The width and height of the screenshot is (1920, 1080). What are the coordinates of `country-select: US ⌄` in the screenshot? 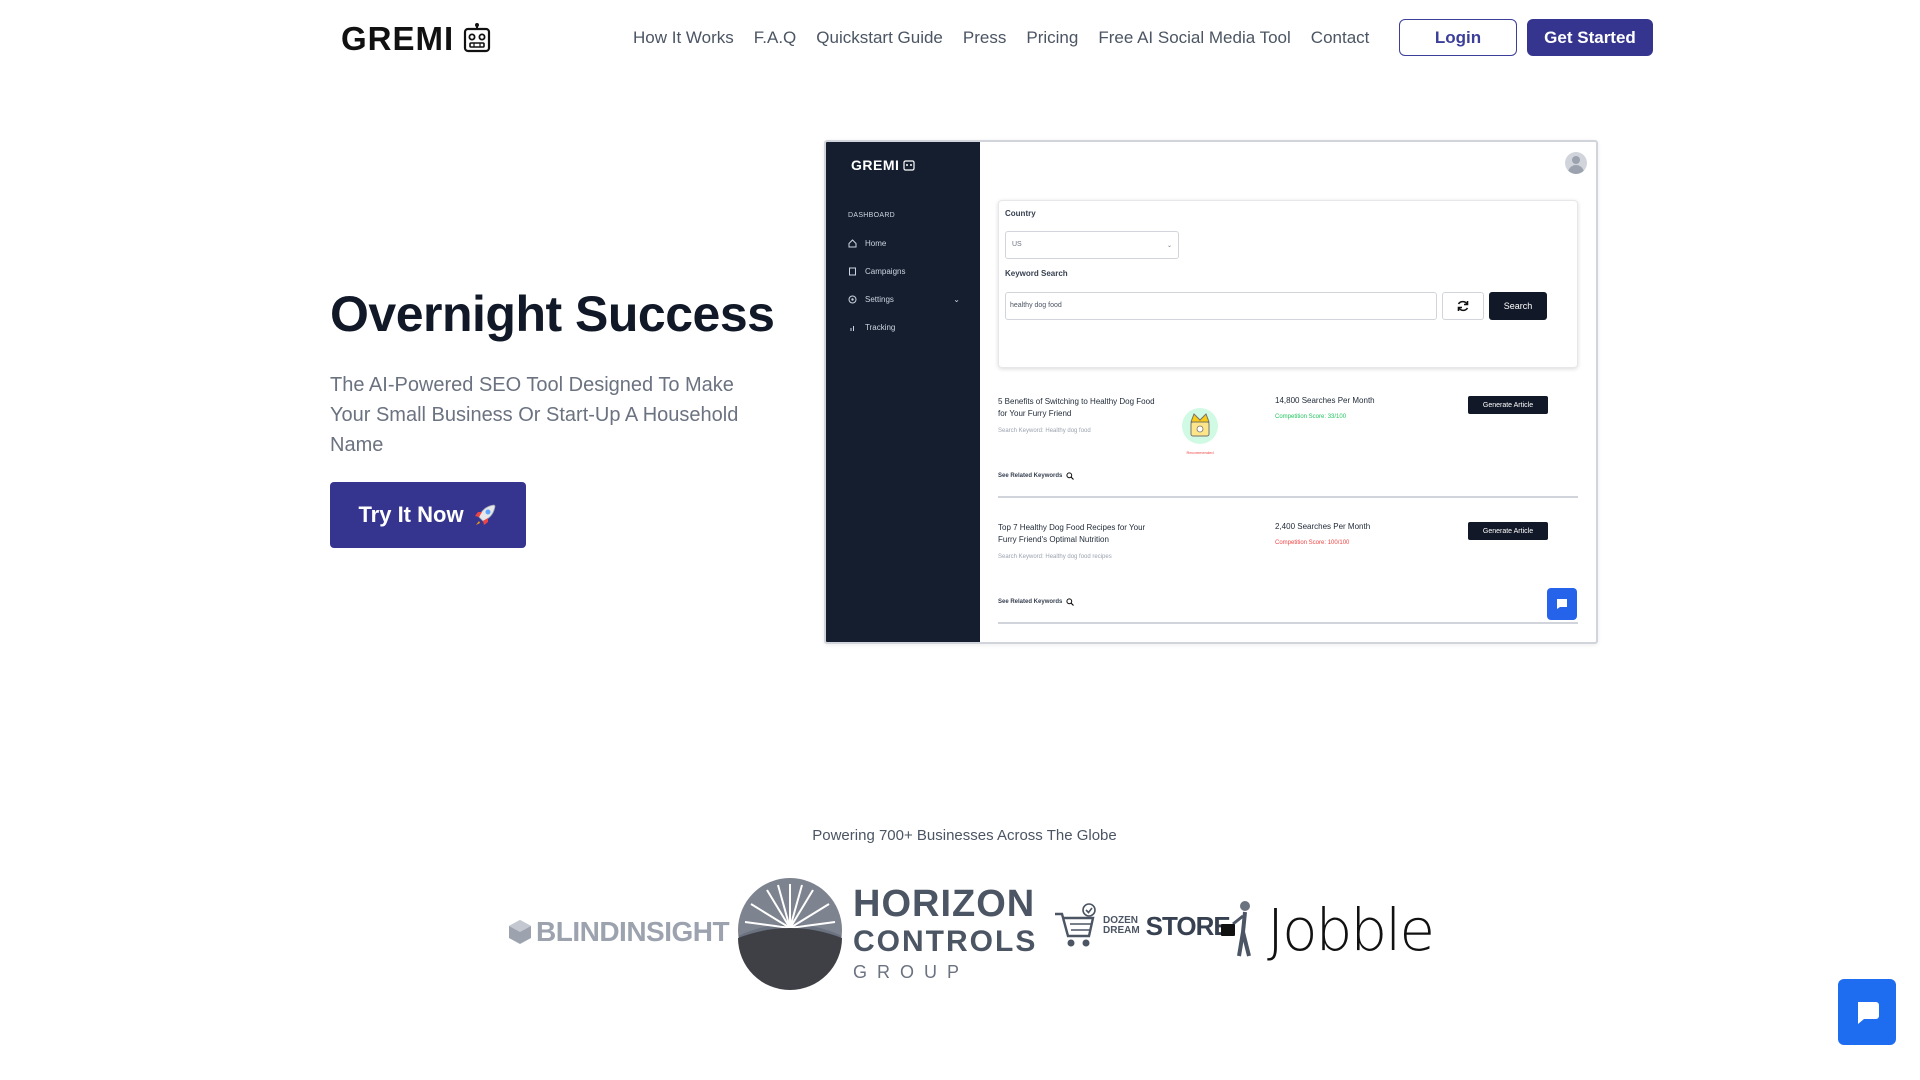 It's located at (1092, 245).